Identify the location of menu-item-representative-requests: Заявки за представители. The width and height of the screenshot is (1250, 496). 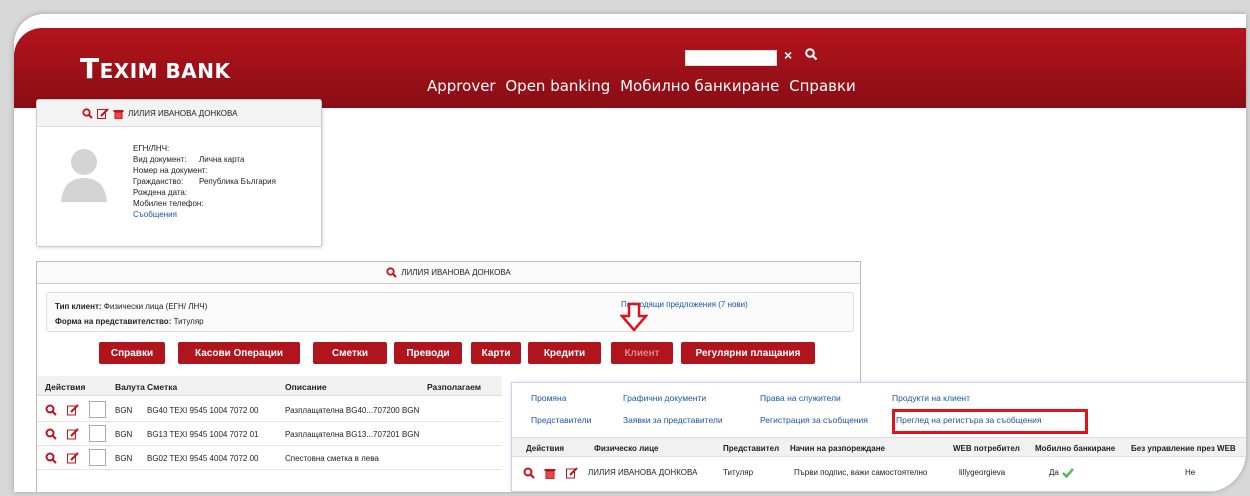
(673, 420).